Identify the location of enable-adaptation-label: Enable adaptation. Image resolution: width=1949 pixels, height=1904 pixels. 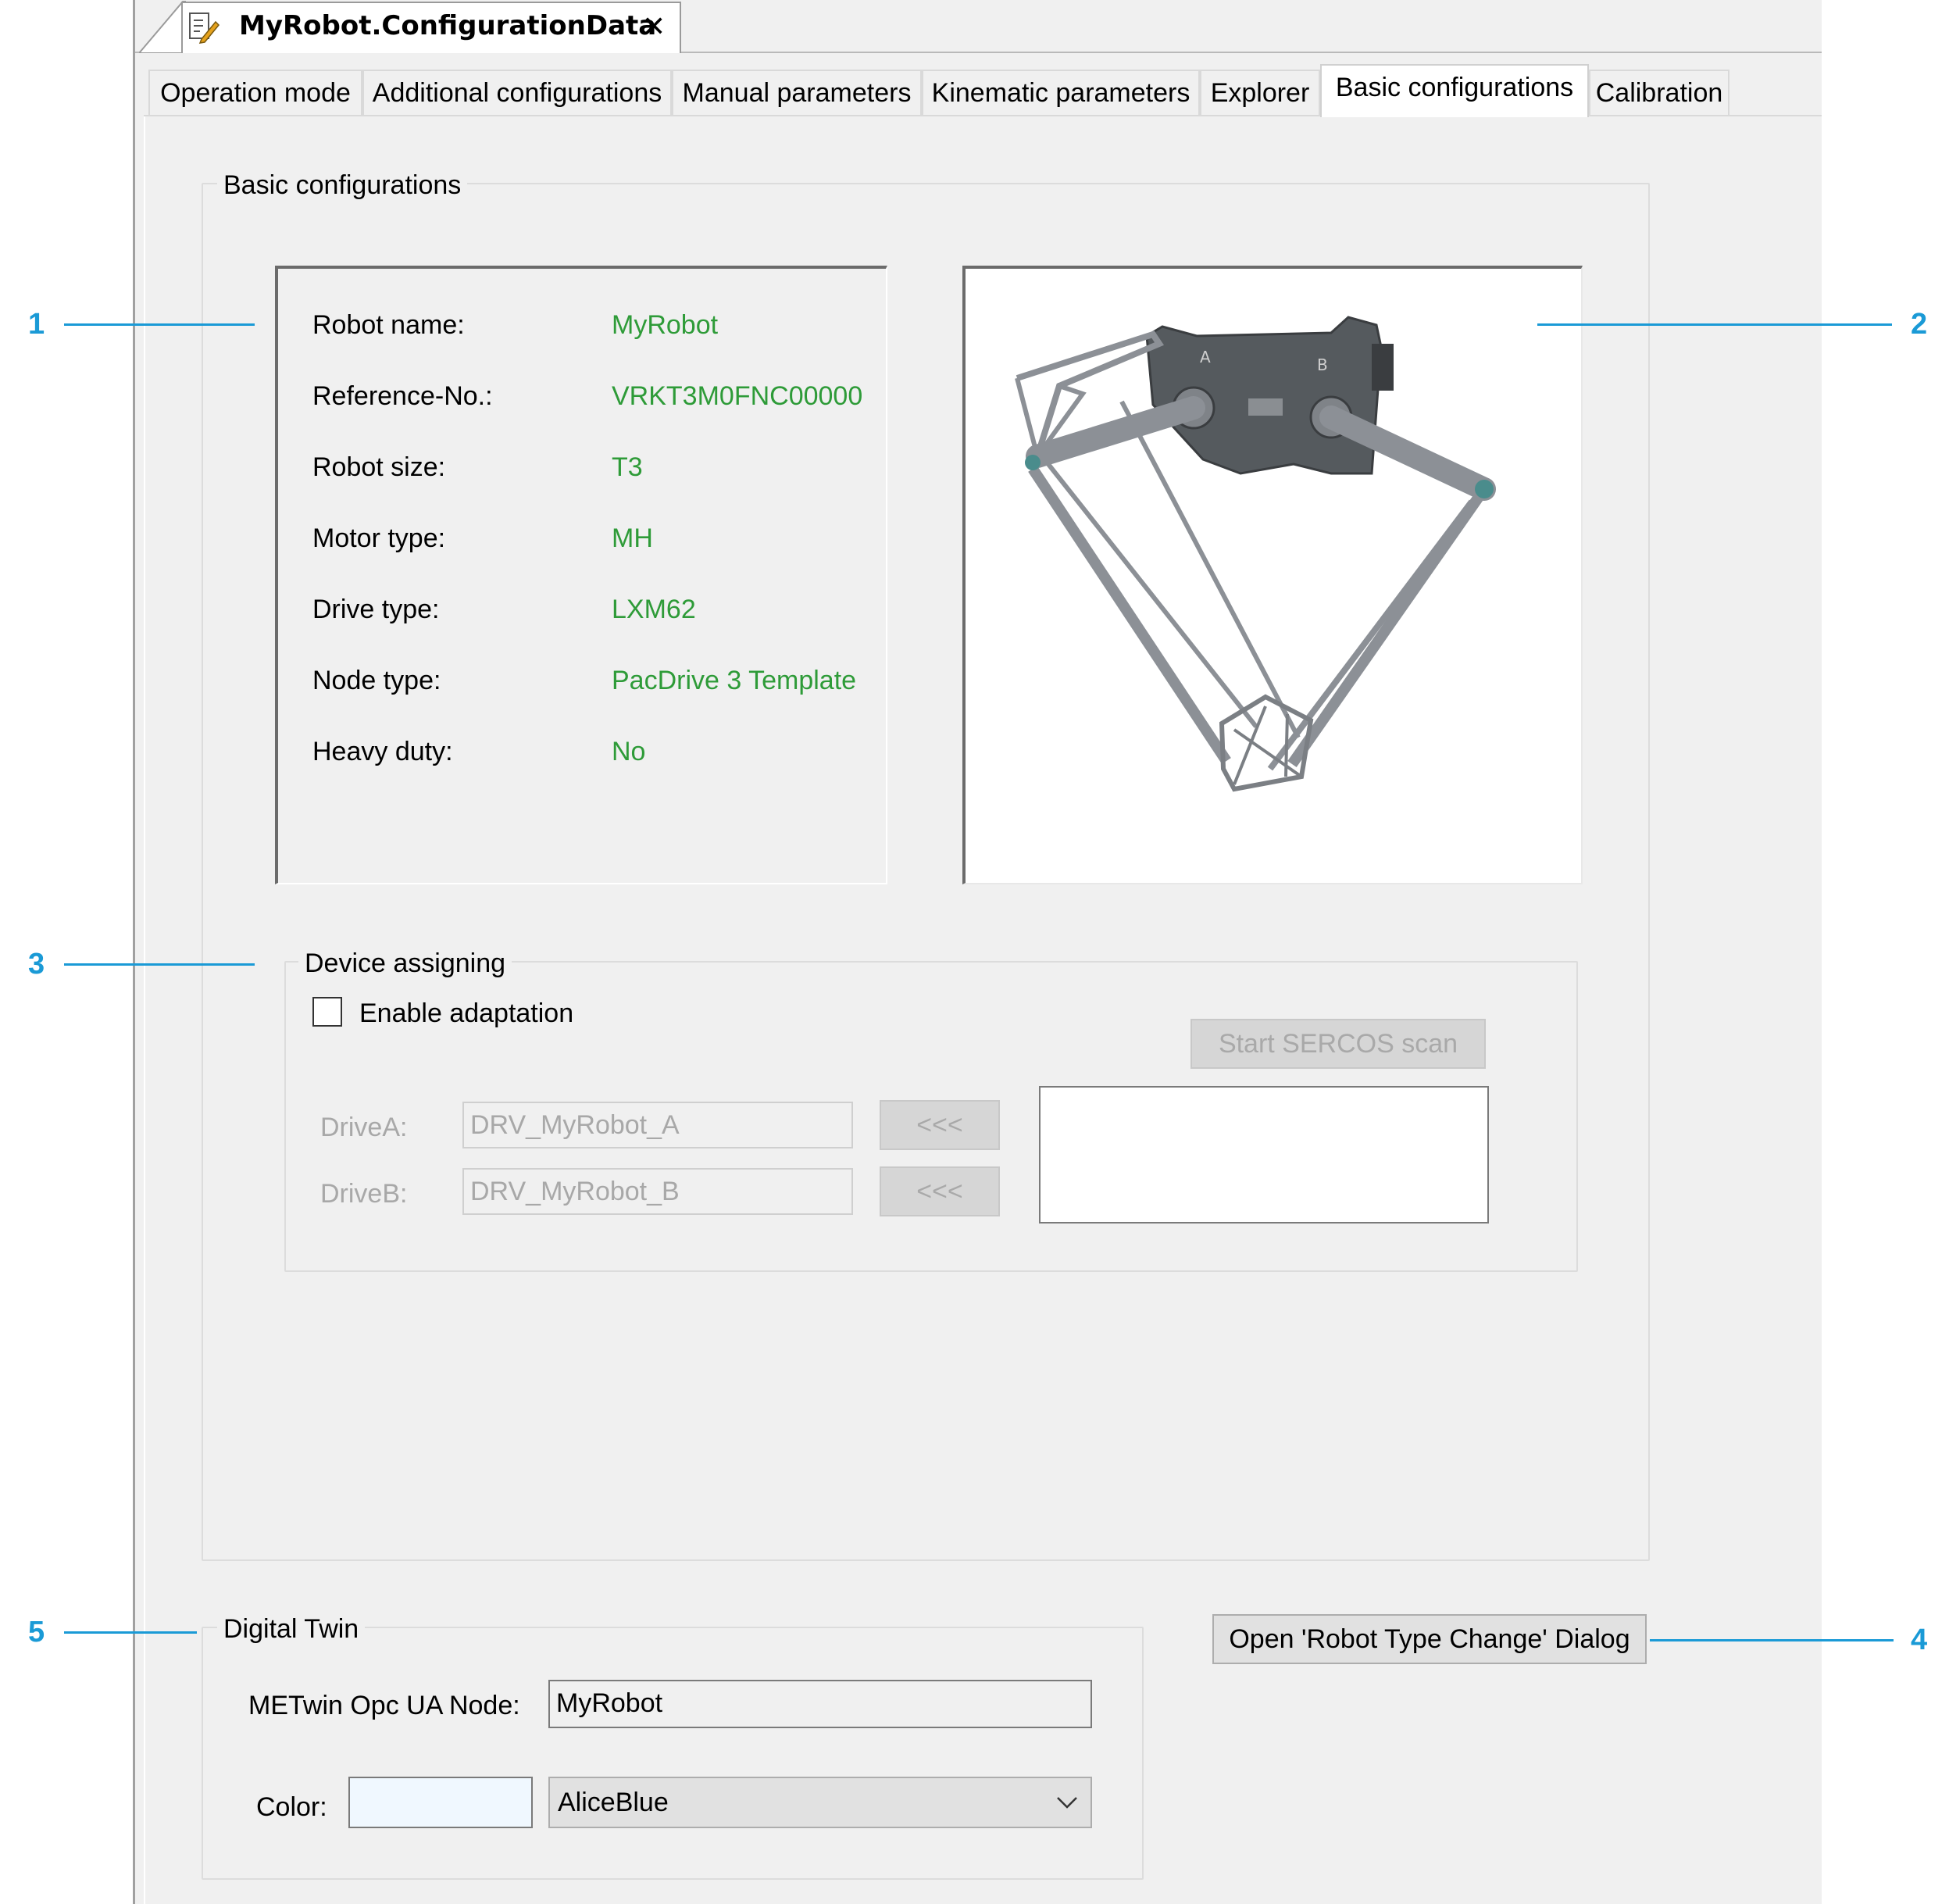
(466, 1013).